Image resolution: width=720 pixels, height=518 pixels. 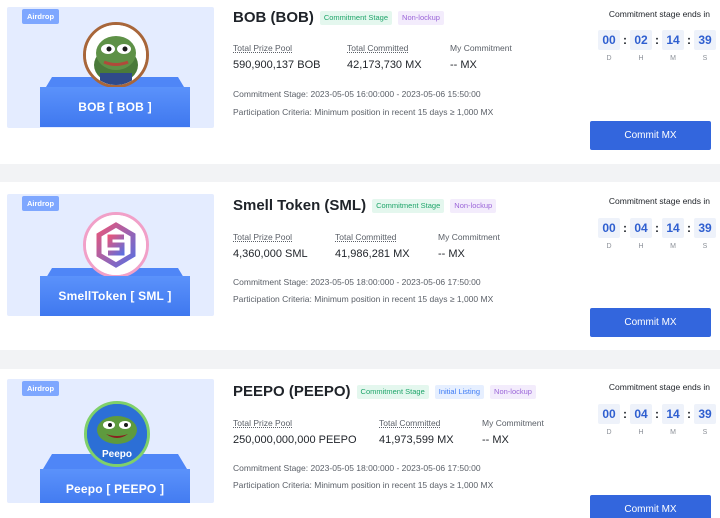 What do you see at coordinates (459, 391) in the screenshot?
I see `initial-listing-tag: Initial Listing` at bounding box center [459, 391].